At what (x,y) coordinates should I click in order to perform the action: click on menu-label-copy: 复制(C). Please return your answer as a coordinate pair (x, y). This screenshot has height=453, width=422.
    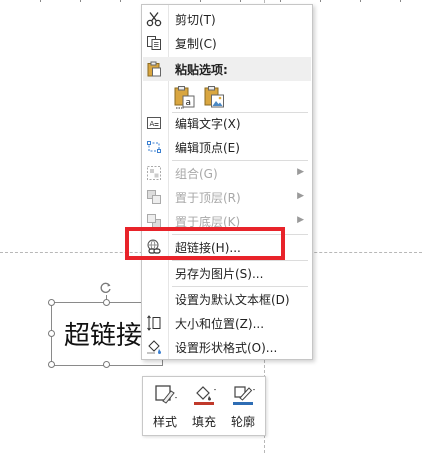
    Looking at the image, I should click on (196, 44).